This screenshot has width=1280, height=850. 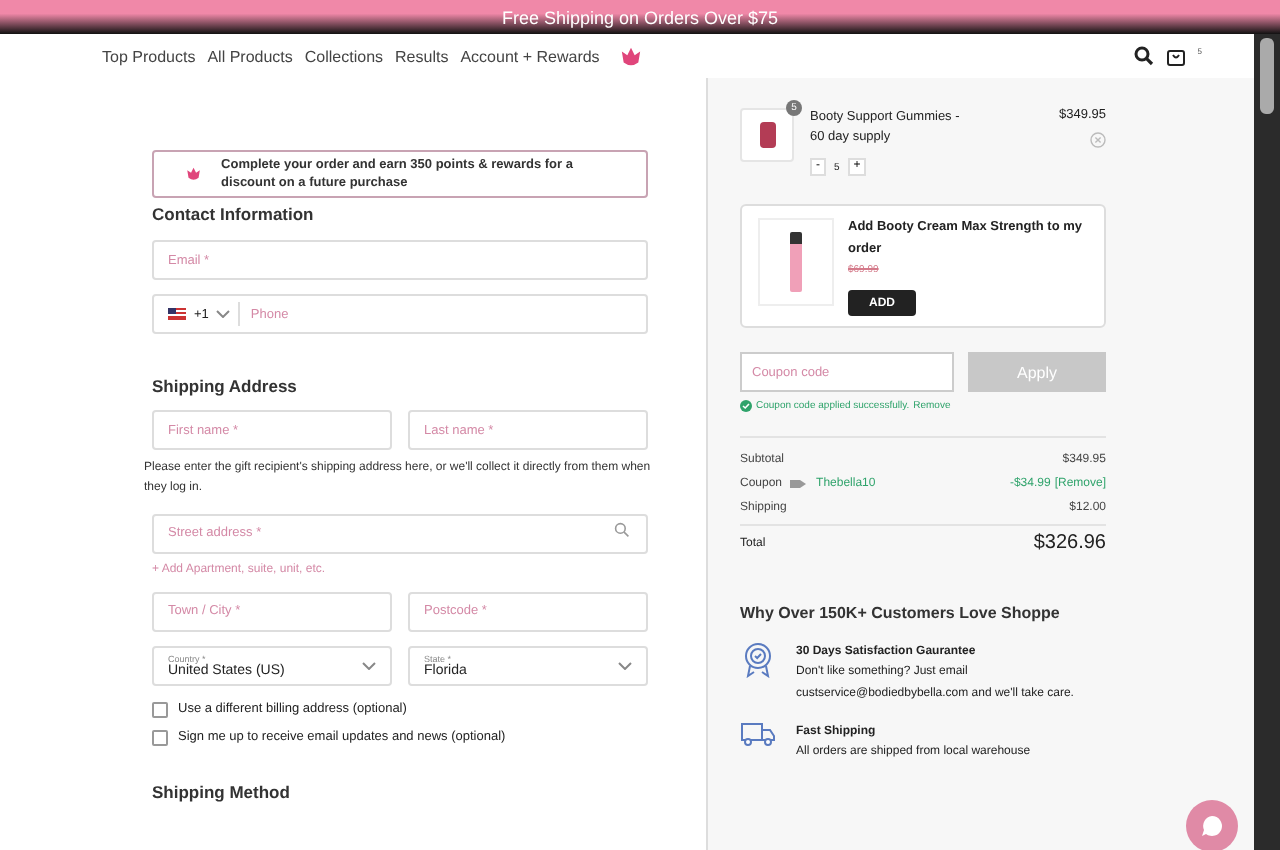 I want to click on award-badge-icon, so click(x=758, y=660).